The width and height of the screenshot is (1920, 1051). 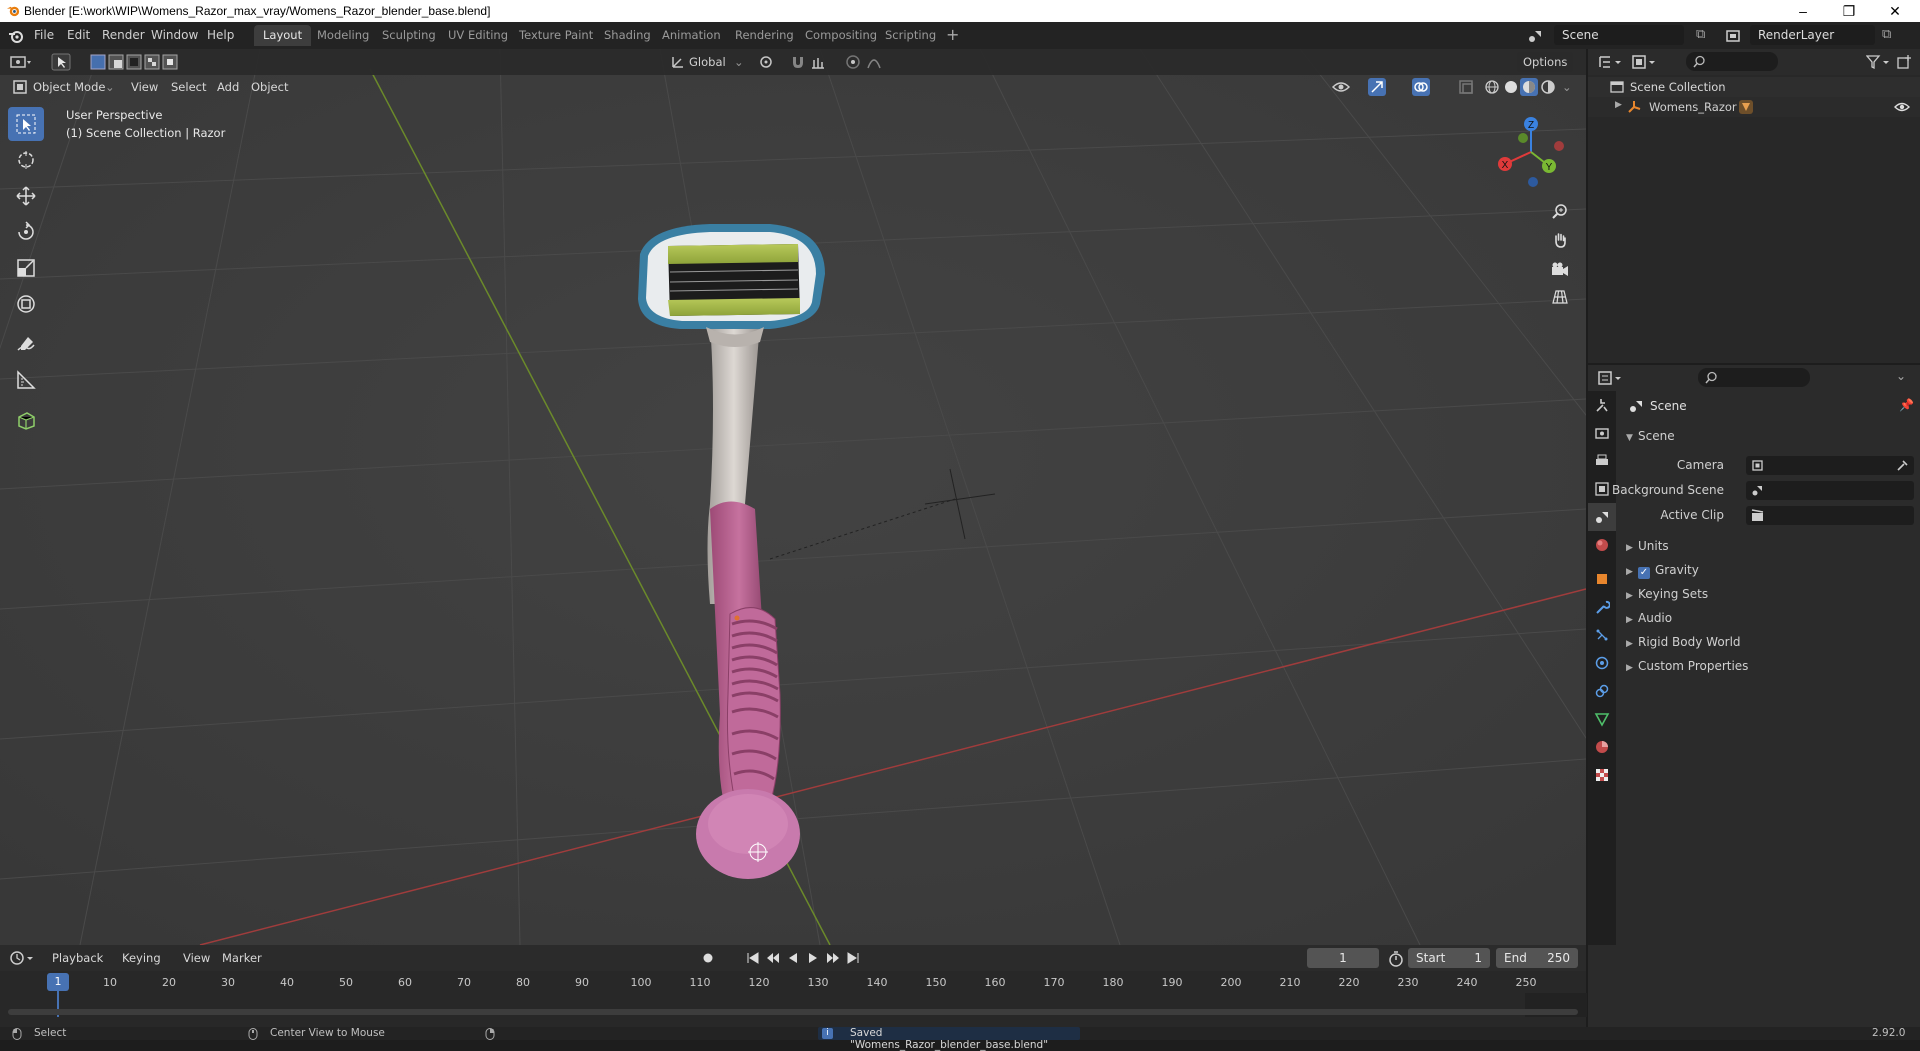 What do you see at coordinates (26, 124) in the screenshot?
I see `select-box-tool` at bounding box center [26, 124].